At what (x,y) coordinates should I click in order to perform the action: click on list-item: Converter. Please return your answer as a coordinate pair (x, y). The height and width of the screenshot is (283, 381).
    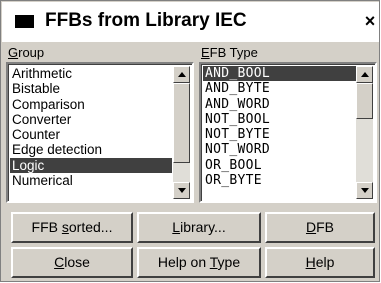
    Looking at the image, I should click on (91, 119).